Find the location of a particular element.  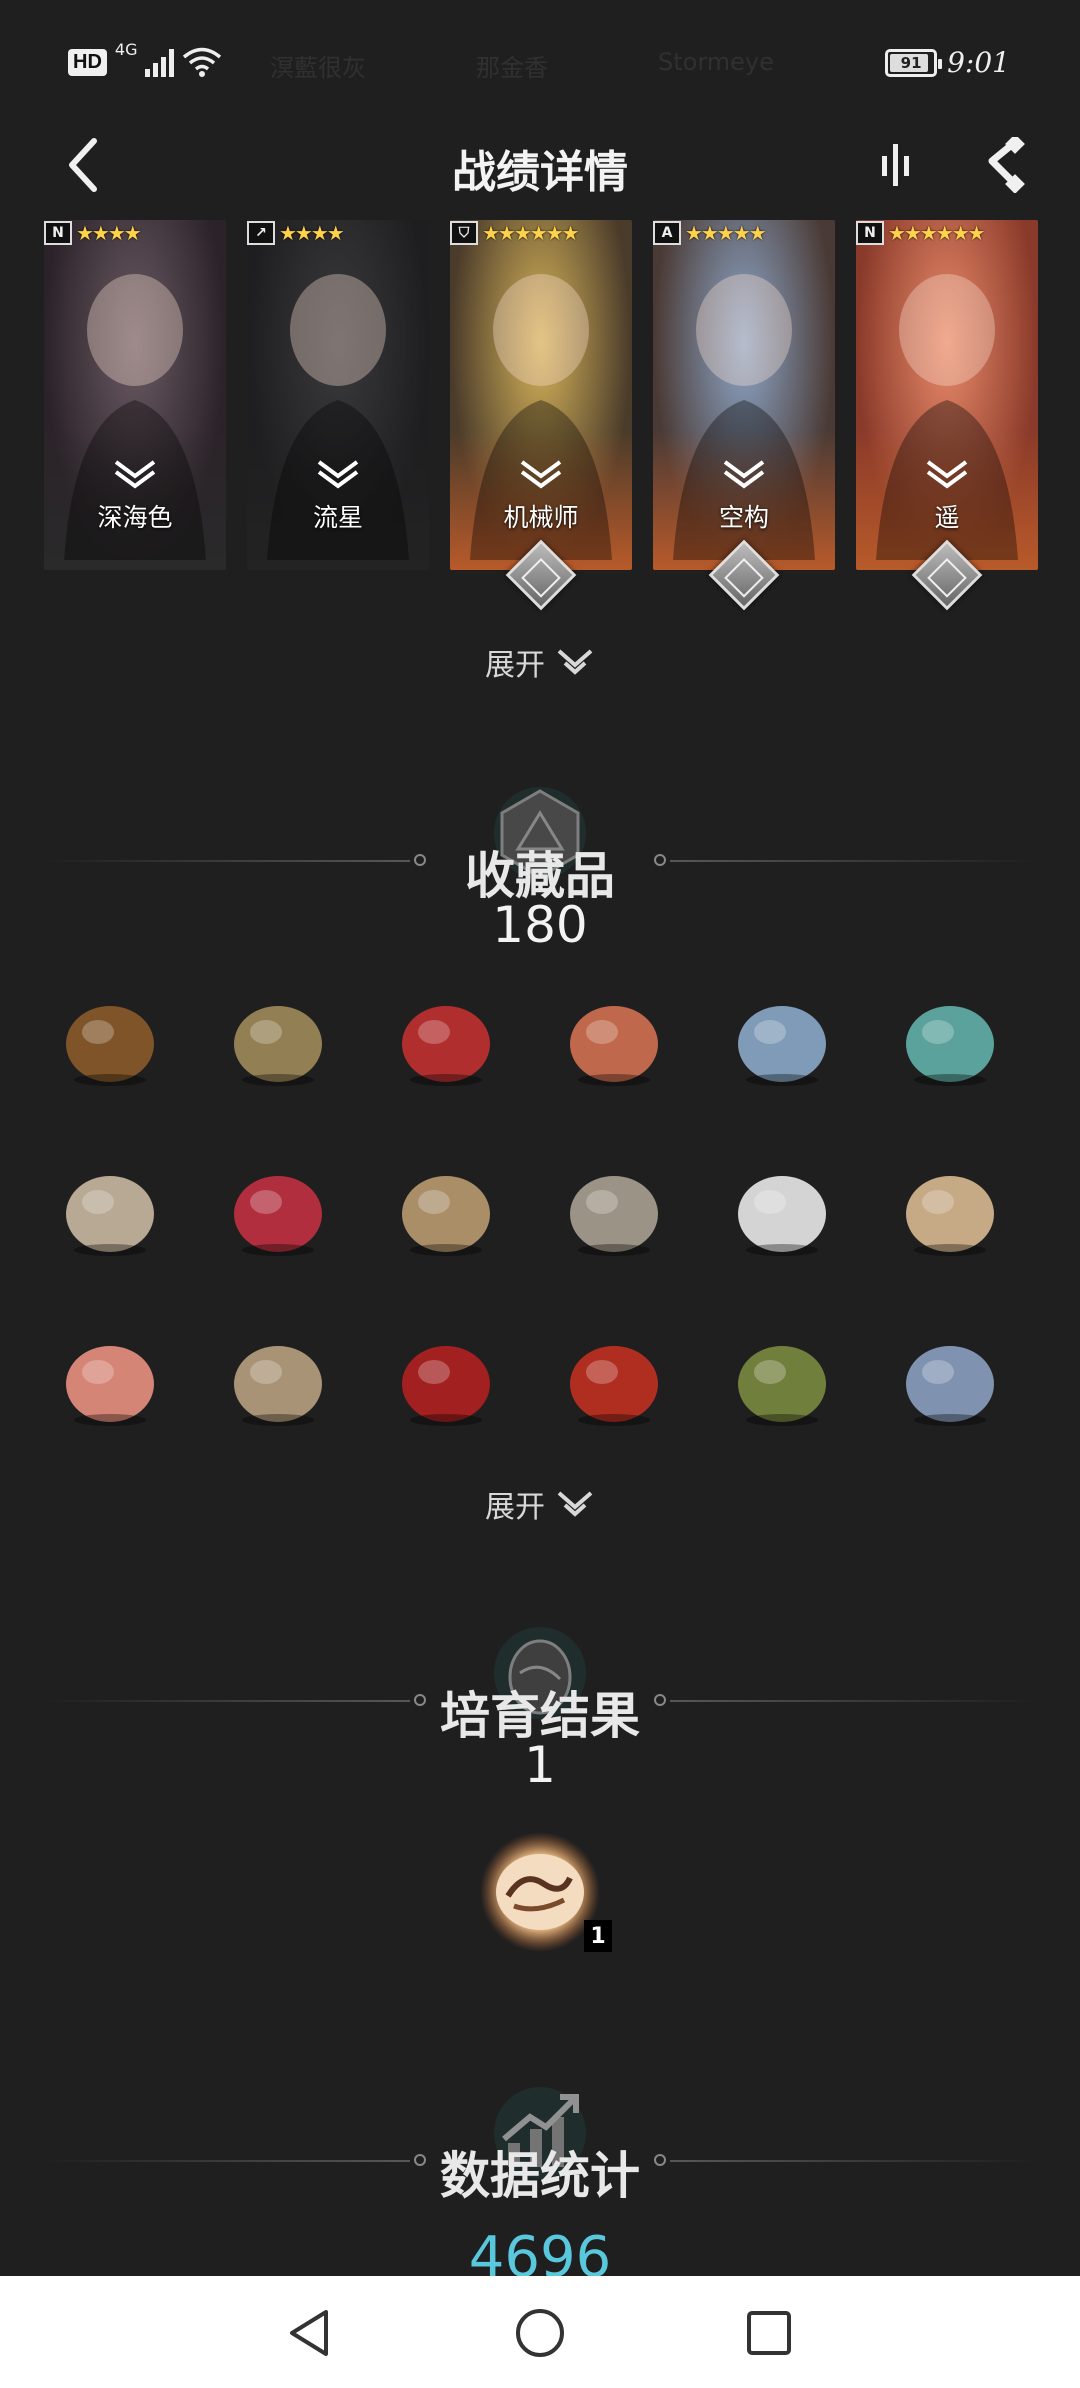

rolled-map-icon is located at coordinates (278, 1386).